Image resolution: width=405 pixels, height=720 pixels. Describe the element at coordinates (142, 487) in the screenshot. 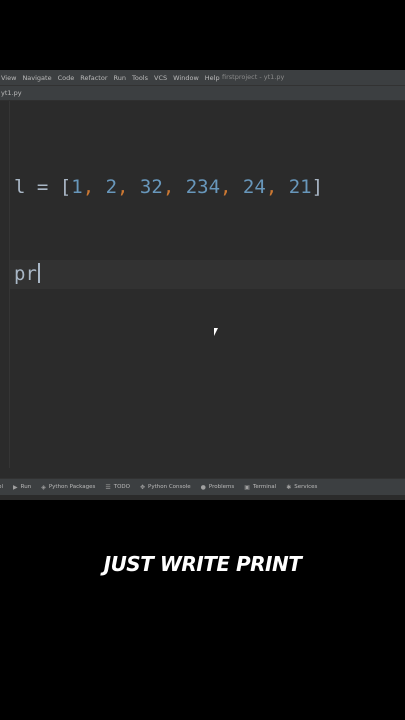

I see `console-icon: ✥` at that location.